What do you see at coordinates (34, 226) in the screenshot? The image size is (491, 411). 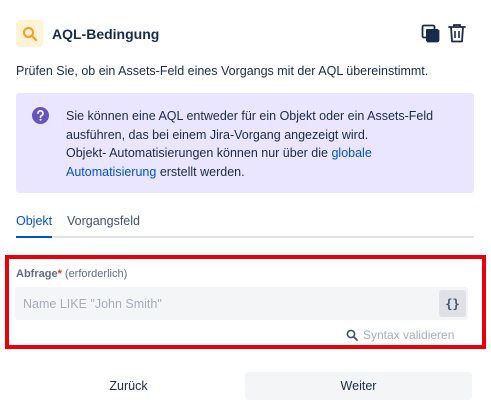 I see `tab-objekt: Objekt` at bounding box center [34, 226].